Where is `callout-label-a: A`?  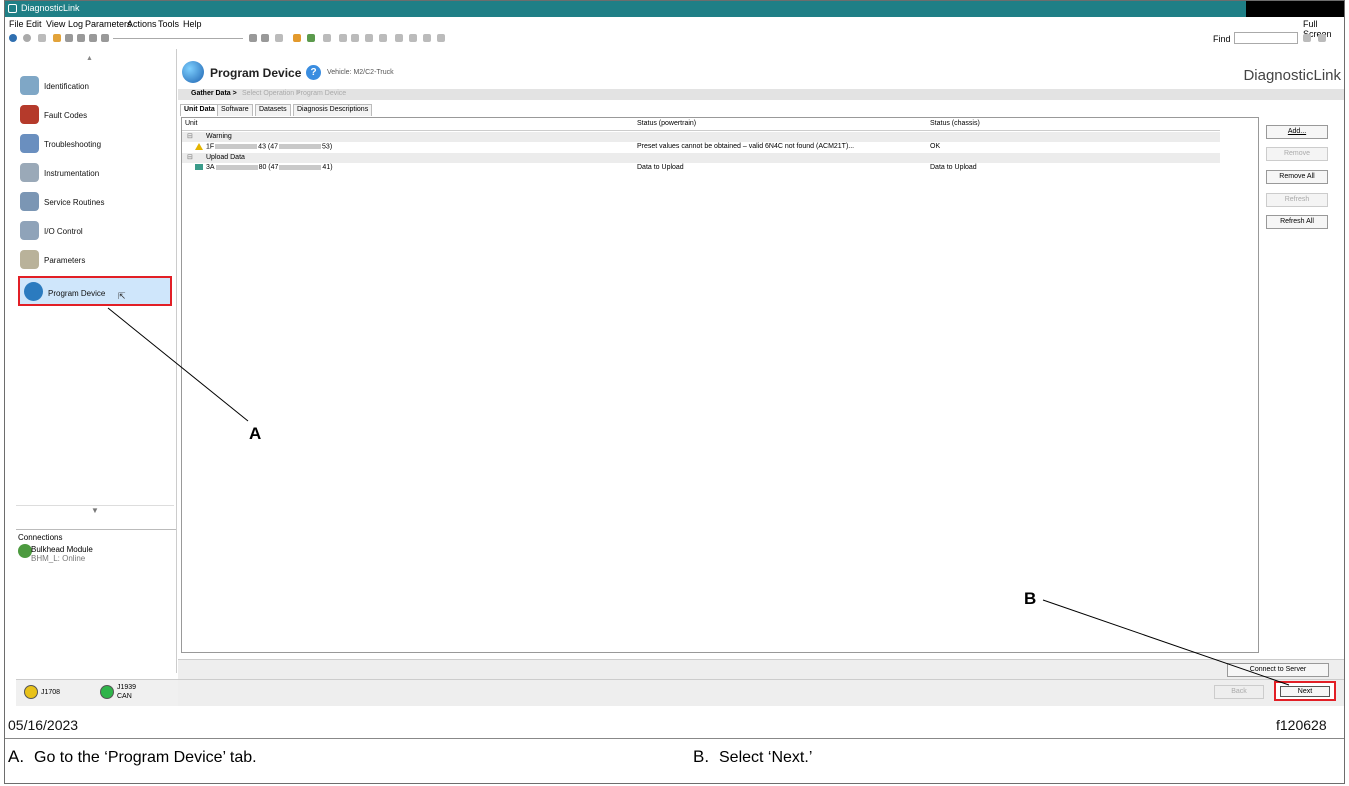
callout-label-a: A is located at coordinates (255, 433).